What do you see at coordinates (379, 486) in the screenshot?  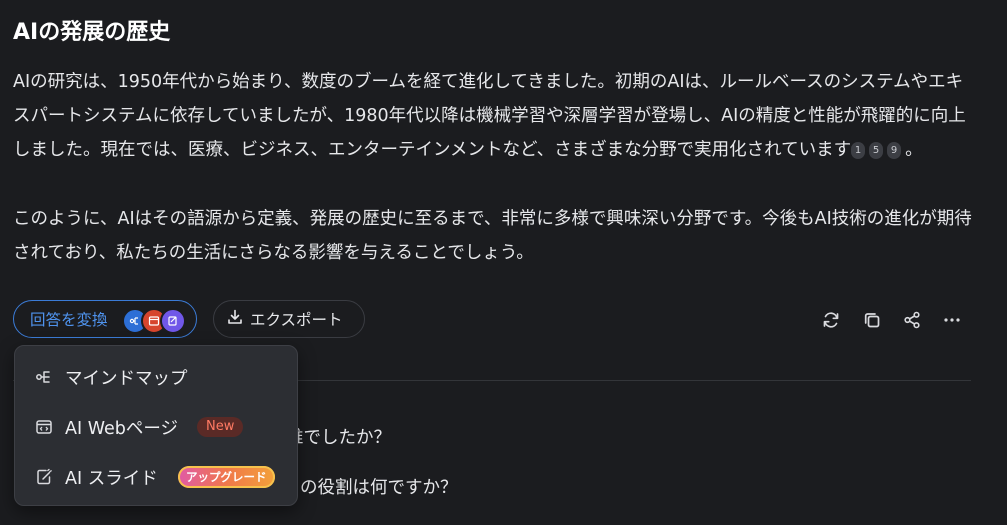 I see `related-question: の役割は何ですか？` at bounding box center [379, 486].